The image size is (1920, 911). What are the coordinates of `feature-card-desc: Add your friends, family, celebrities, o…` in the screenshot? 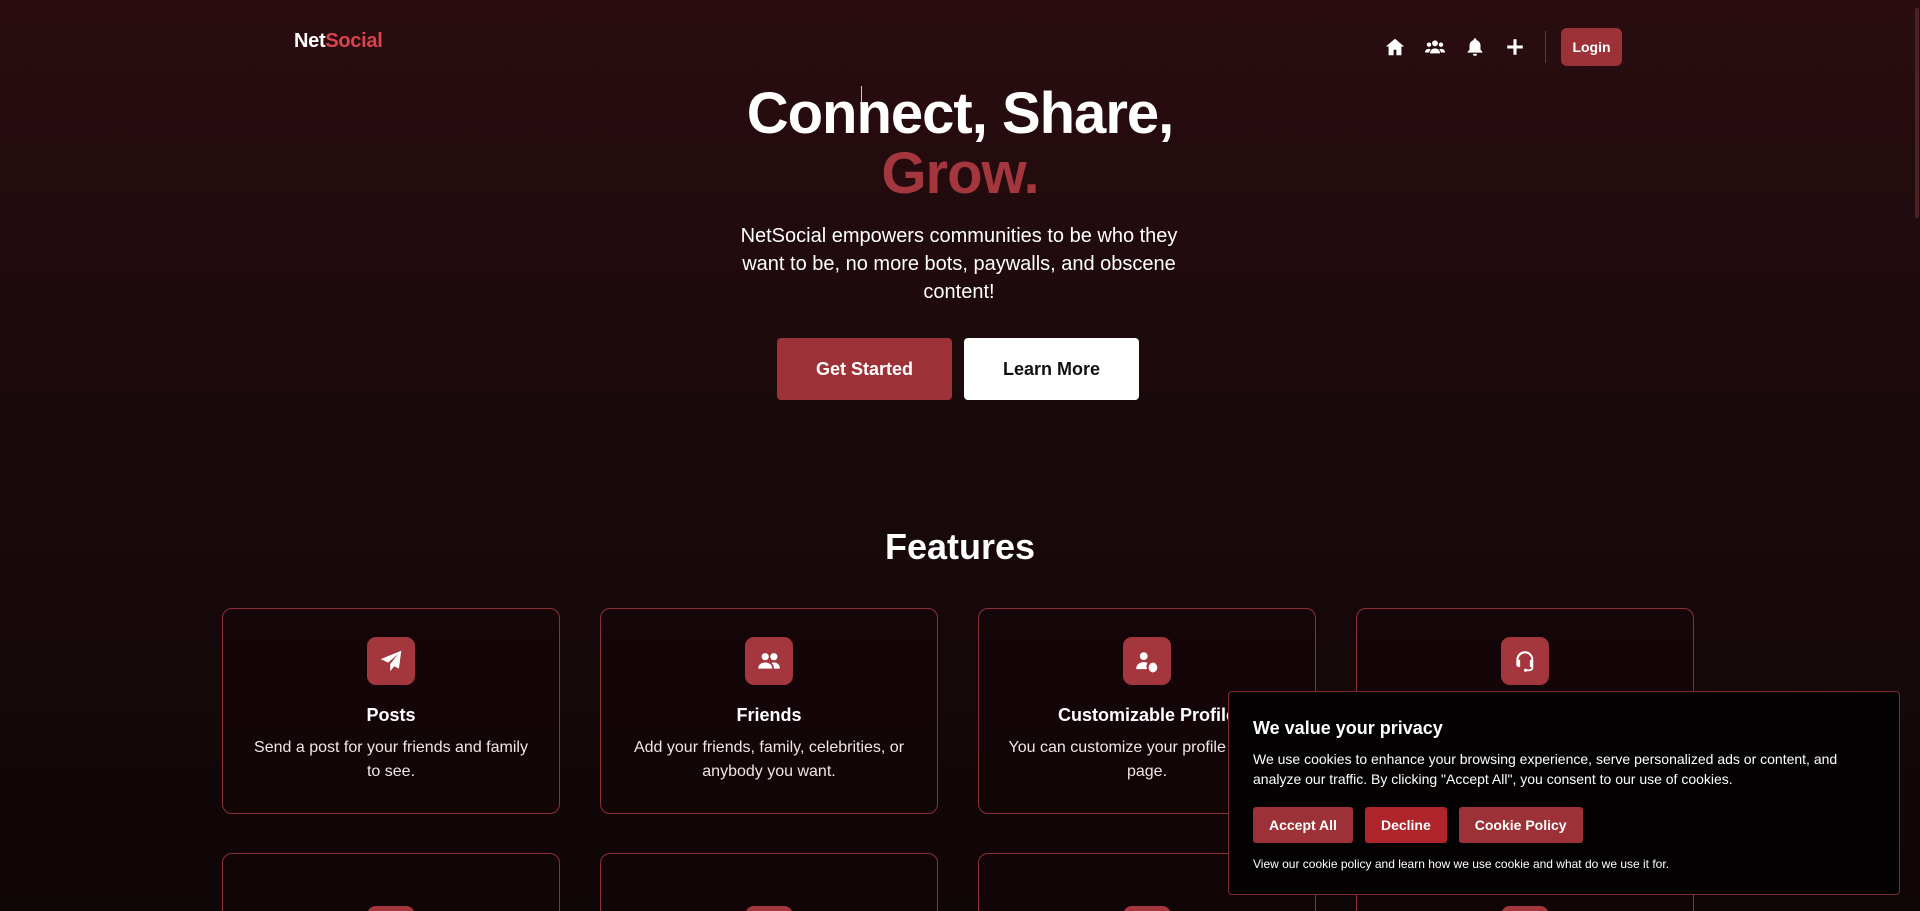 It's located at (769, 759).